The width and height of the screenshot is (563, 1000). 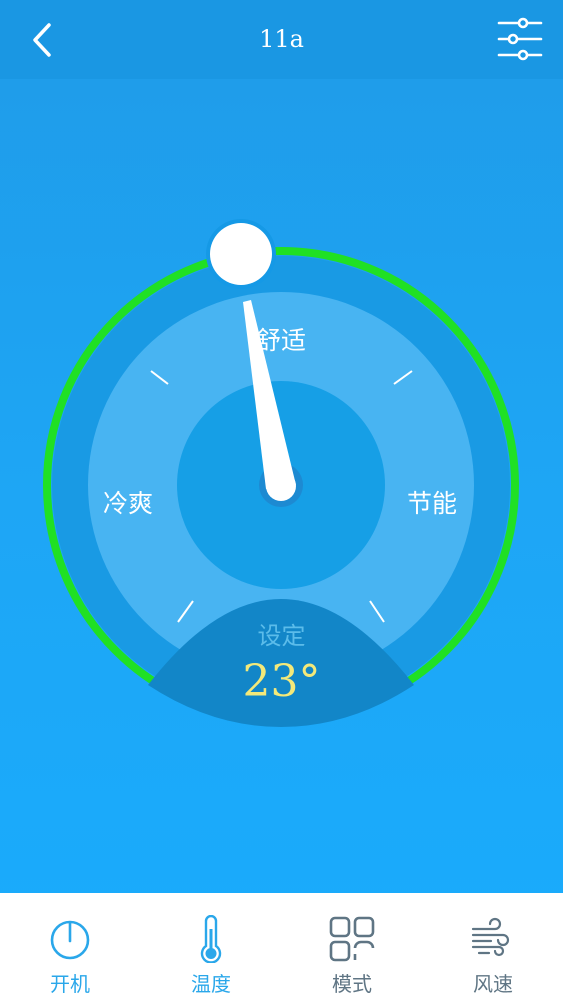 I want to click on nav-temperature: 温度, so click(x=211, y=946).